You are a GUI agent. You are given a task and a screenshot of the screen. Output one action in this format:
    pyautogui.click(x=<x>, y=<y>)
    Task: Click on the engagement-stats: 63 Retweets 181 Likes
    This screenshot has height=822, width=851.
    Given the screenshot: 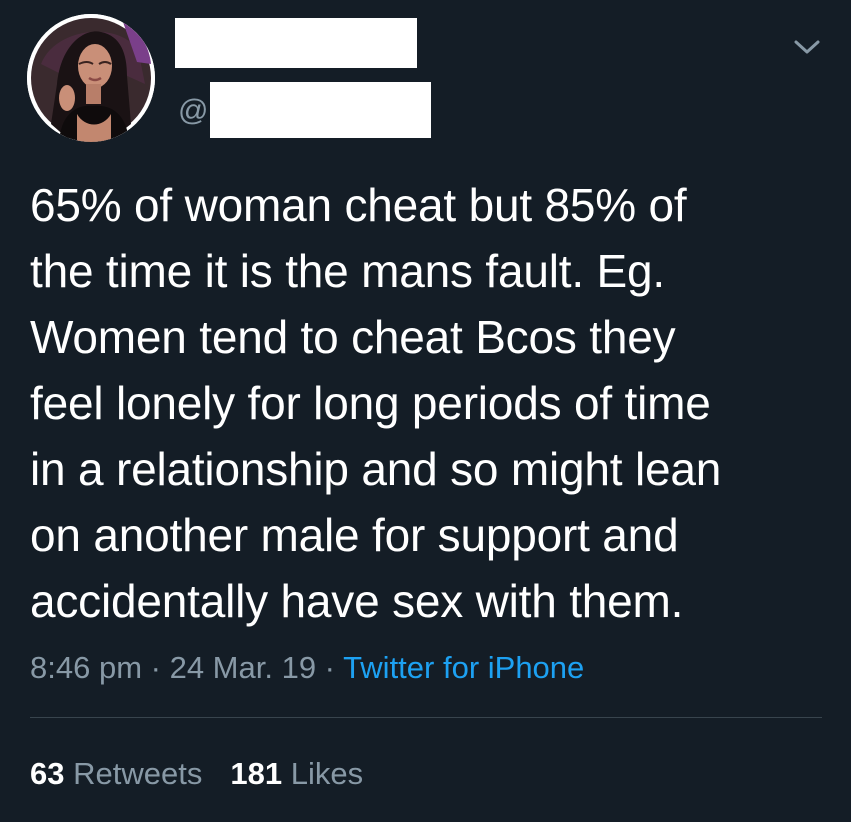 What is the action you would take?
    pyautogui.click(x=196, y=774)
    